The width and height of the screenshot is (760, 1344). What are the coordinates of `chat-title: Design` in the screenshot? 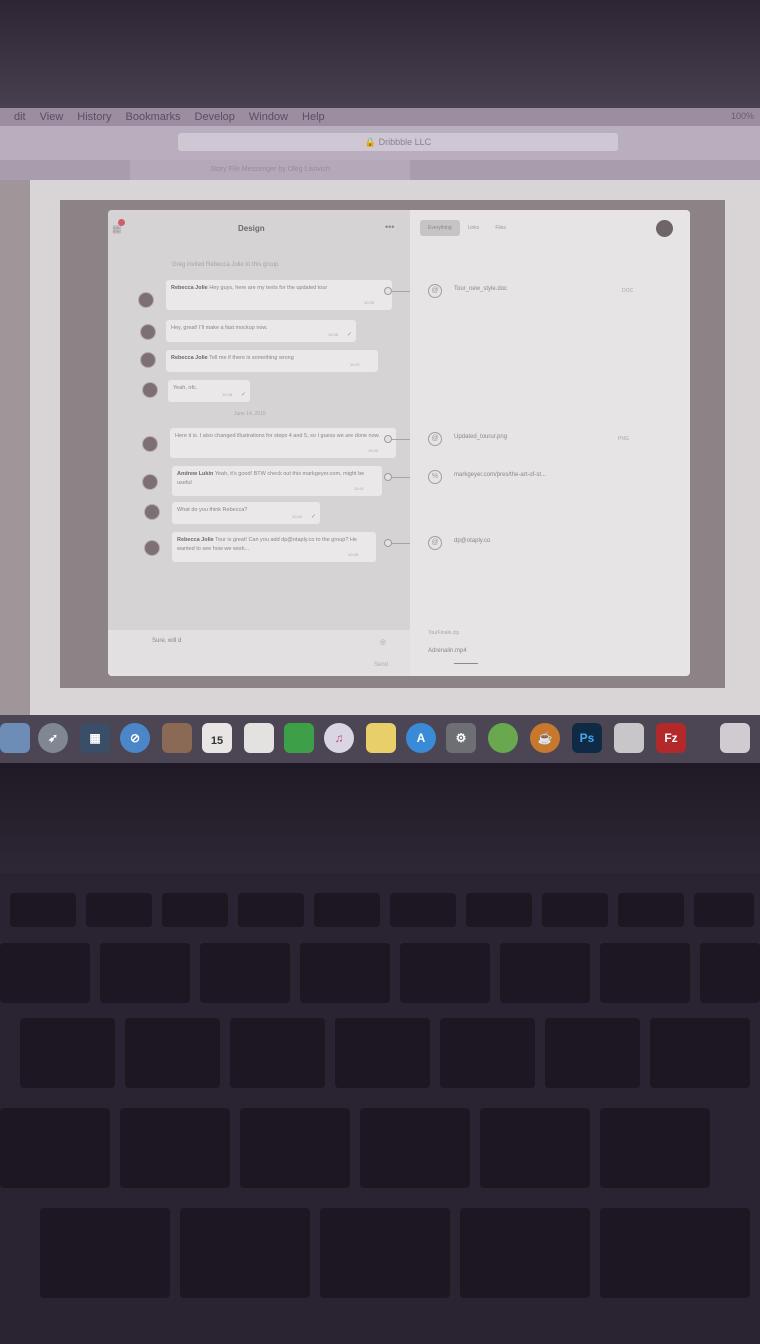 It's located at (251, 228).